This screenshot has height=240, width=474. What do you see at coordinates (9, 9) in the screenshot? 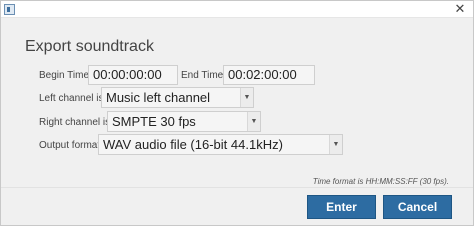
I see `app-icon` at bounding box center [9, 9].